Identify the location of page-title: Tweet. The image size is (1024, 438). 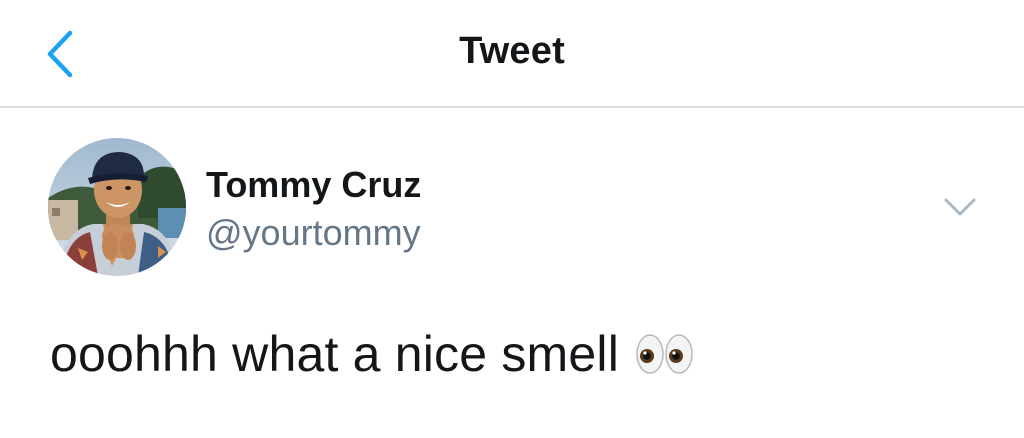
(512, 51).